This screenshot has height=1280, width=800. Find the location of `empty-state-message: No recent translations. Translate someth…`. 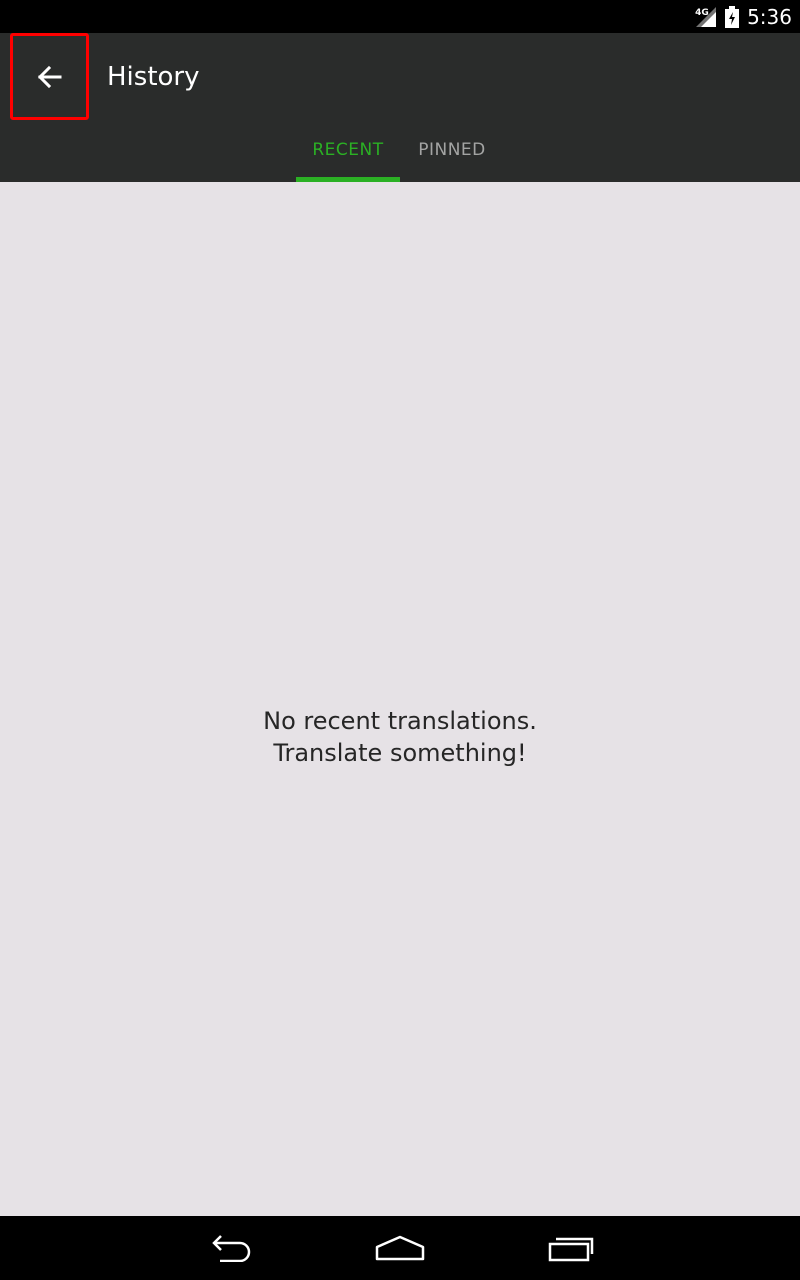

empty-state-message: No recent translations. Translate someth… is located at coordinates (400, 737).